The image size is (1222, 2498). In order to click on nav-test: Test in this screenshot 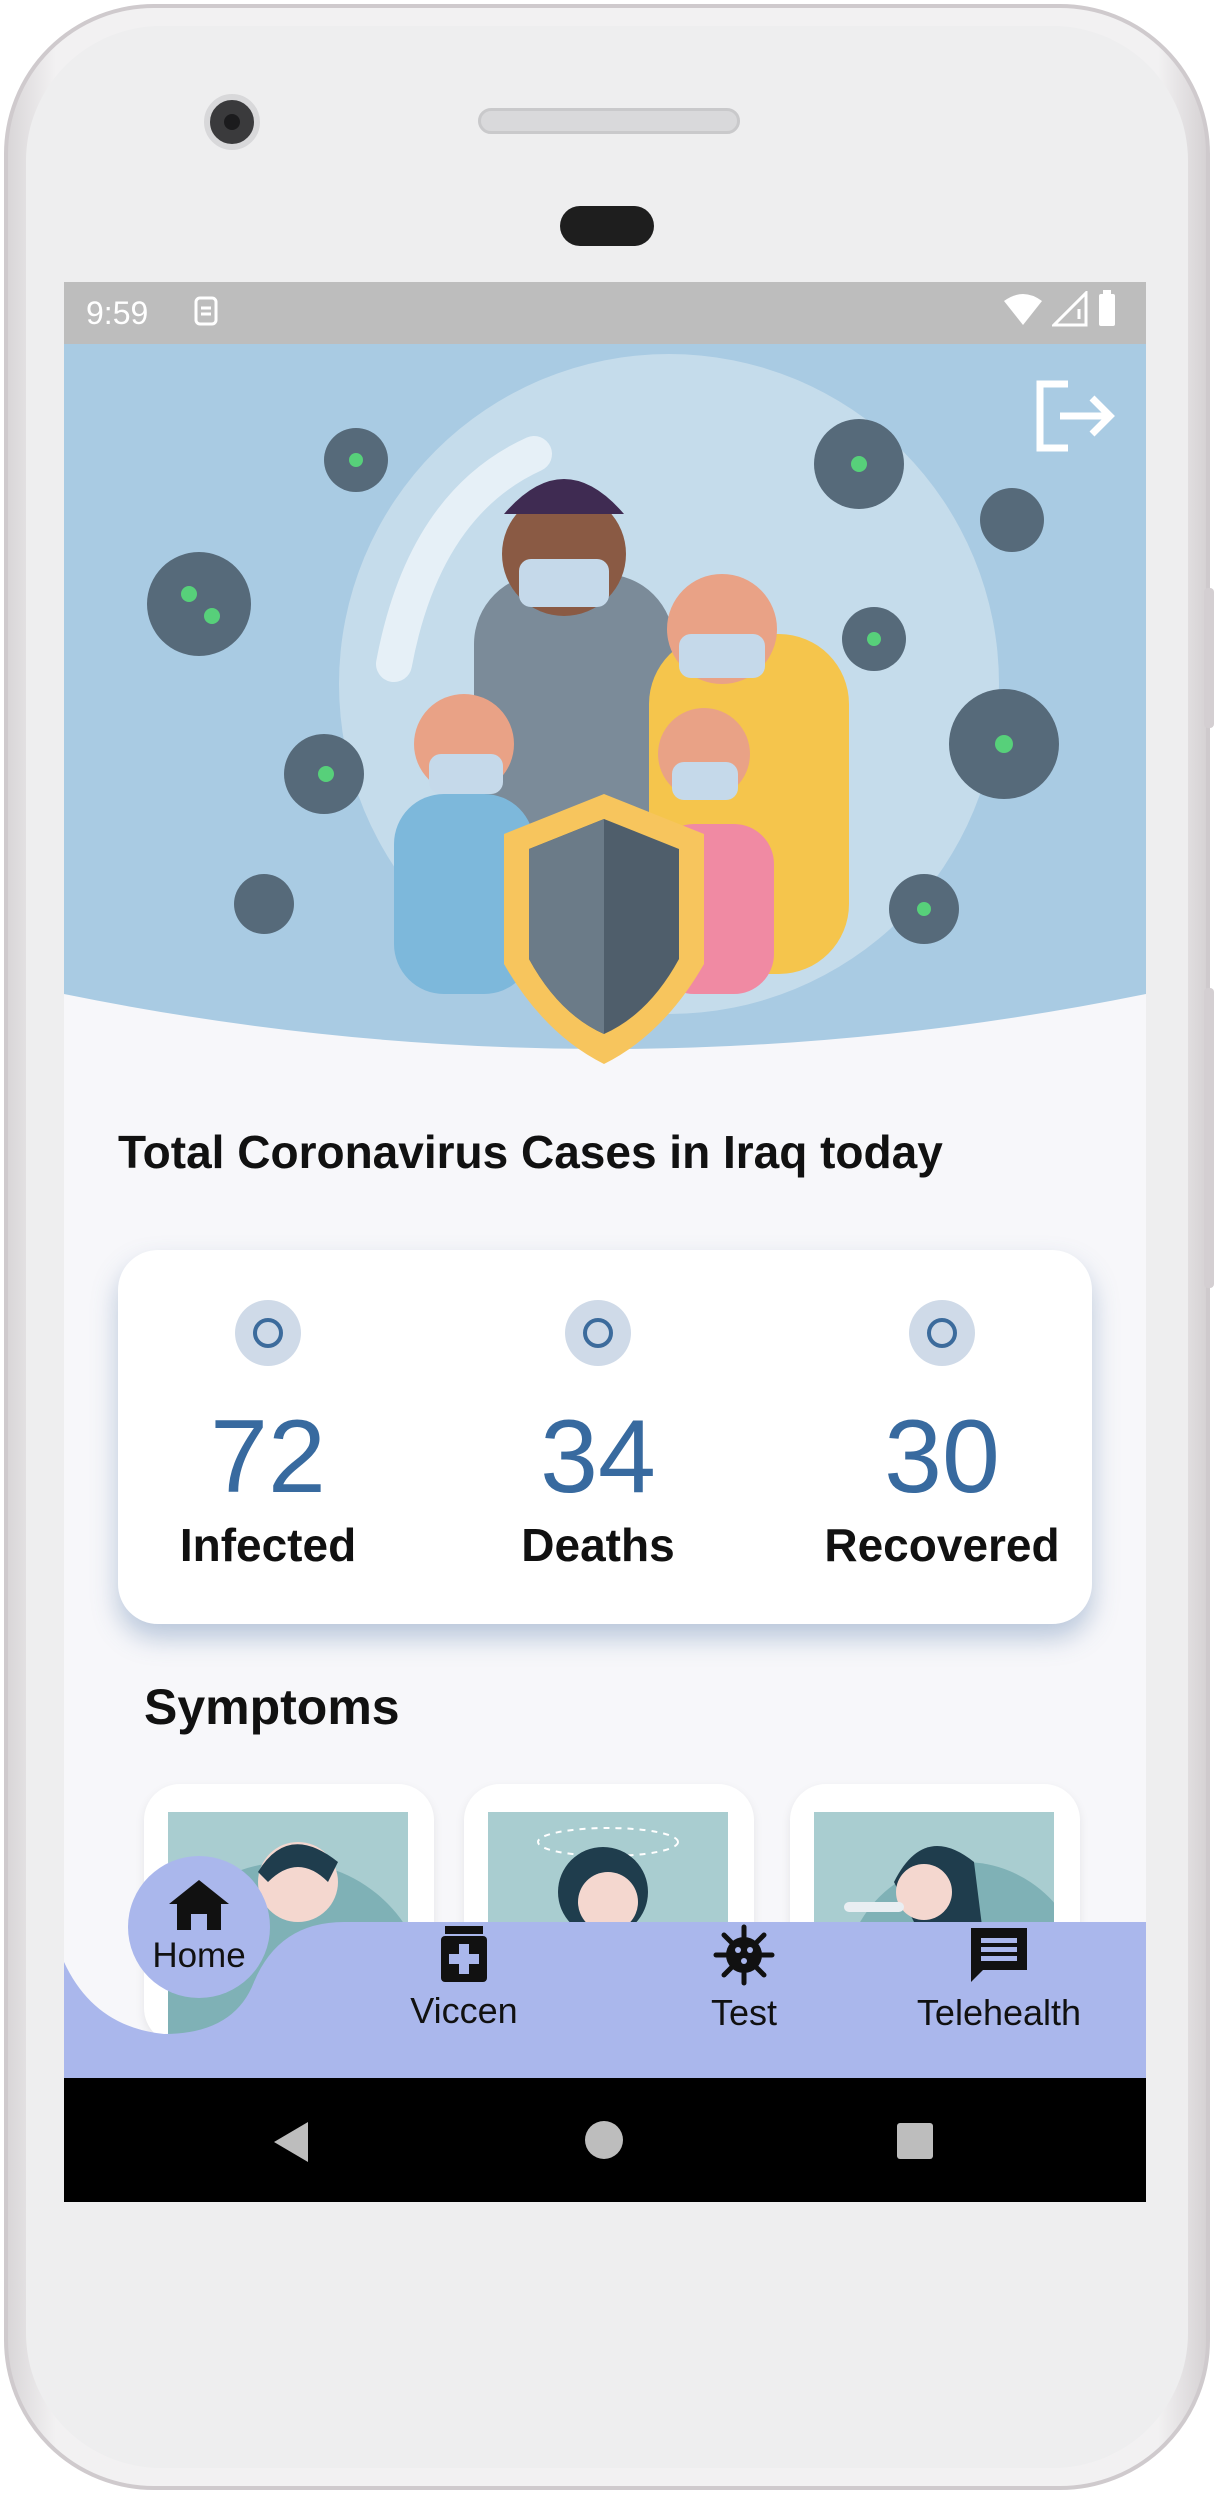, I will do `click(744, 1979)`.